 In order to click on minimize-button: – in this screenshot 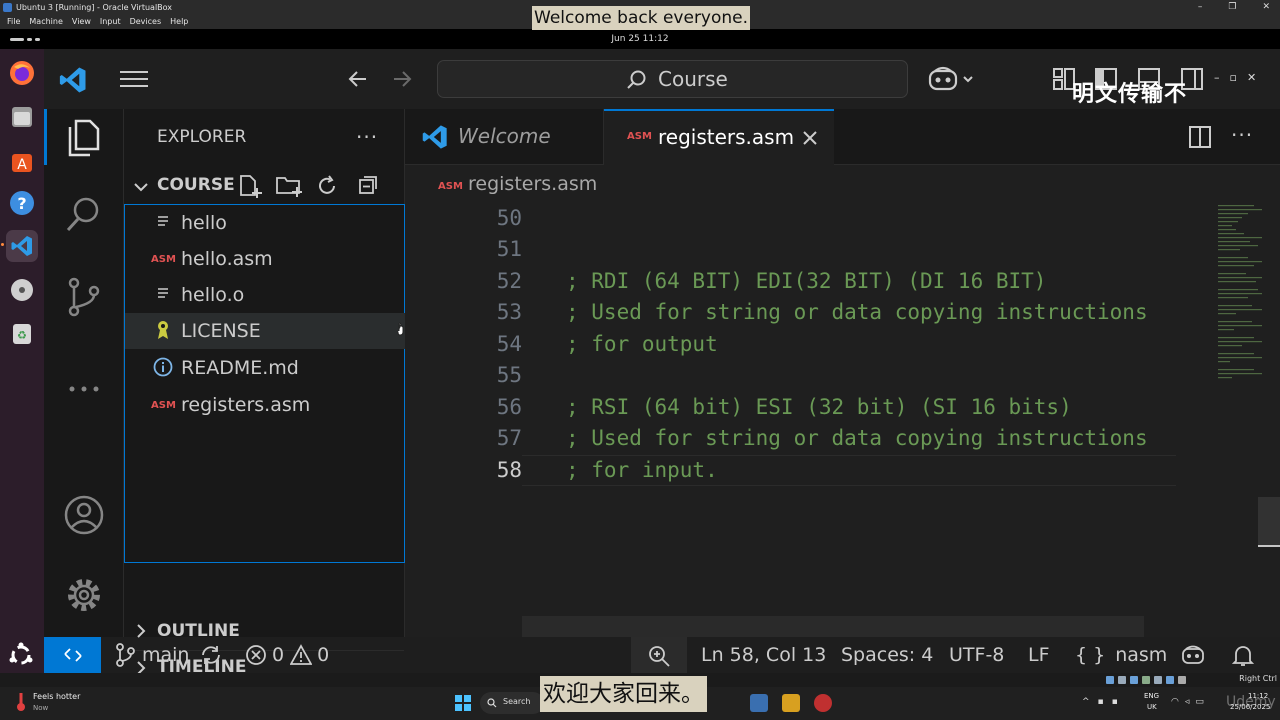, I will do `click(1200, 7)`.